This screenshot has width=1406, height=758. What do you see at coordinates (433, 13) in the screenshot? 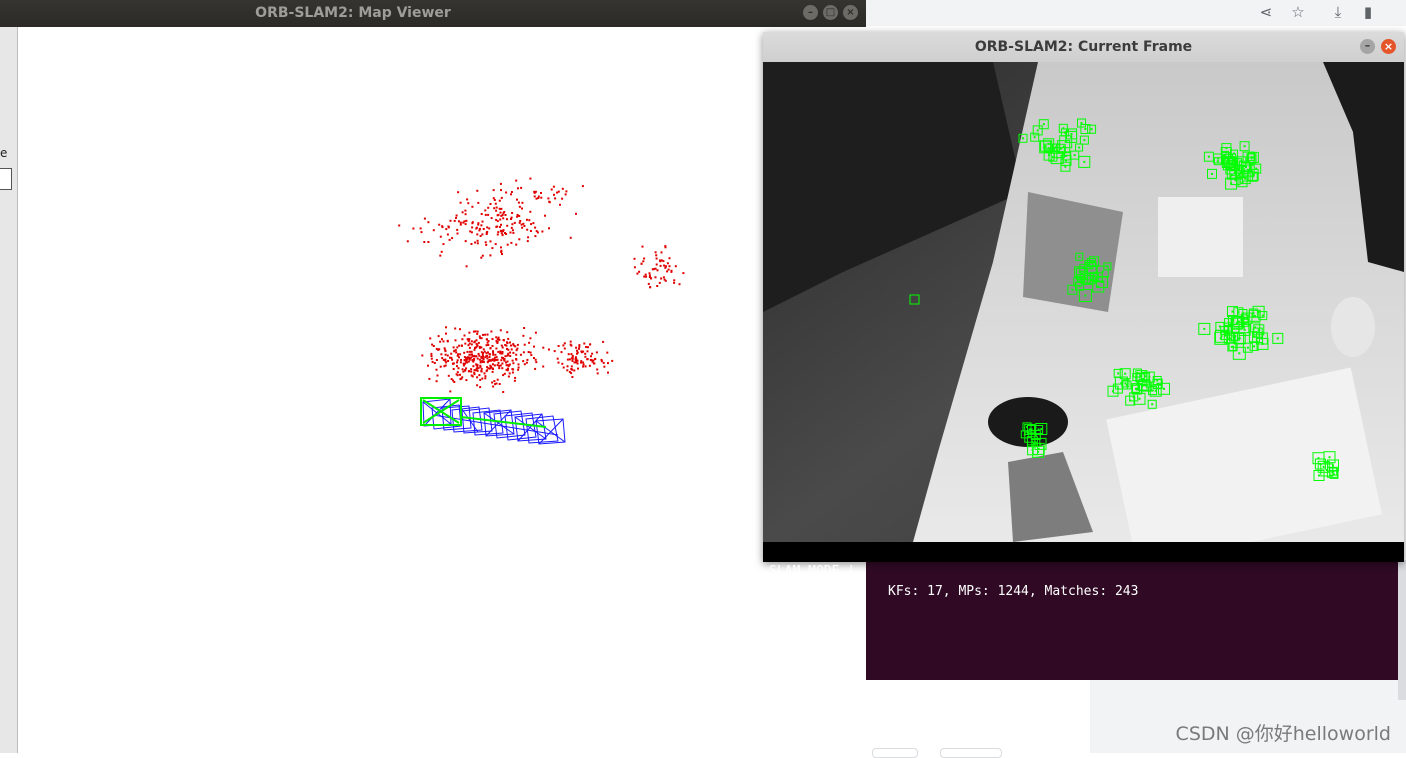
I see `map-viewer-titlebar: ORB-SLAM2: Map Viewer – □ ×` at bounding box center [433, 13].